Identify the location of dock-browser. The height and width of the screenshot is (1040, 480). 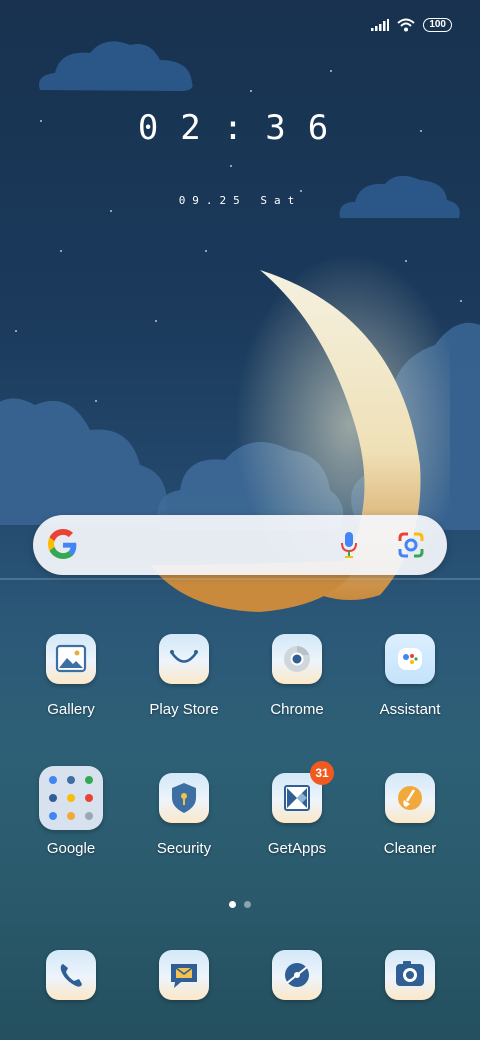
(297, 975).